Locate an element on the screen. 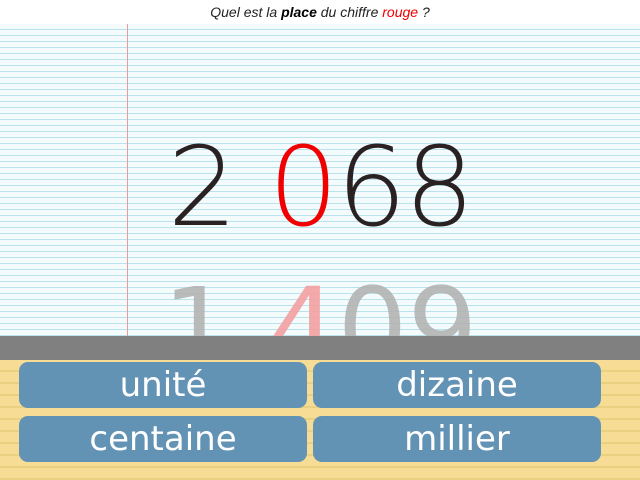  answer-button-dizaine: dizaine is located at coordinates (457, 385).